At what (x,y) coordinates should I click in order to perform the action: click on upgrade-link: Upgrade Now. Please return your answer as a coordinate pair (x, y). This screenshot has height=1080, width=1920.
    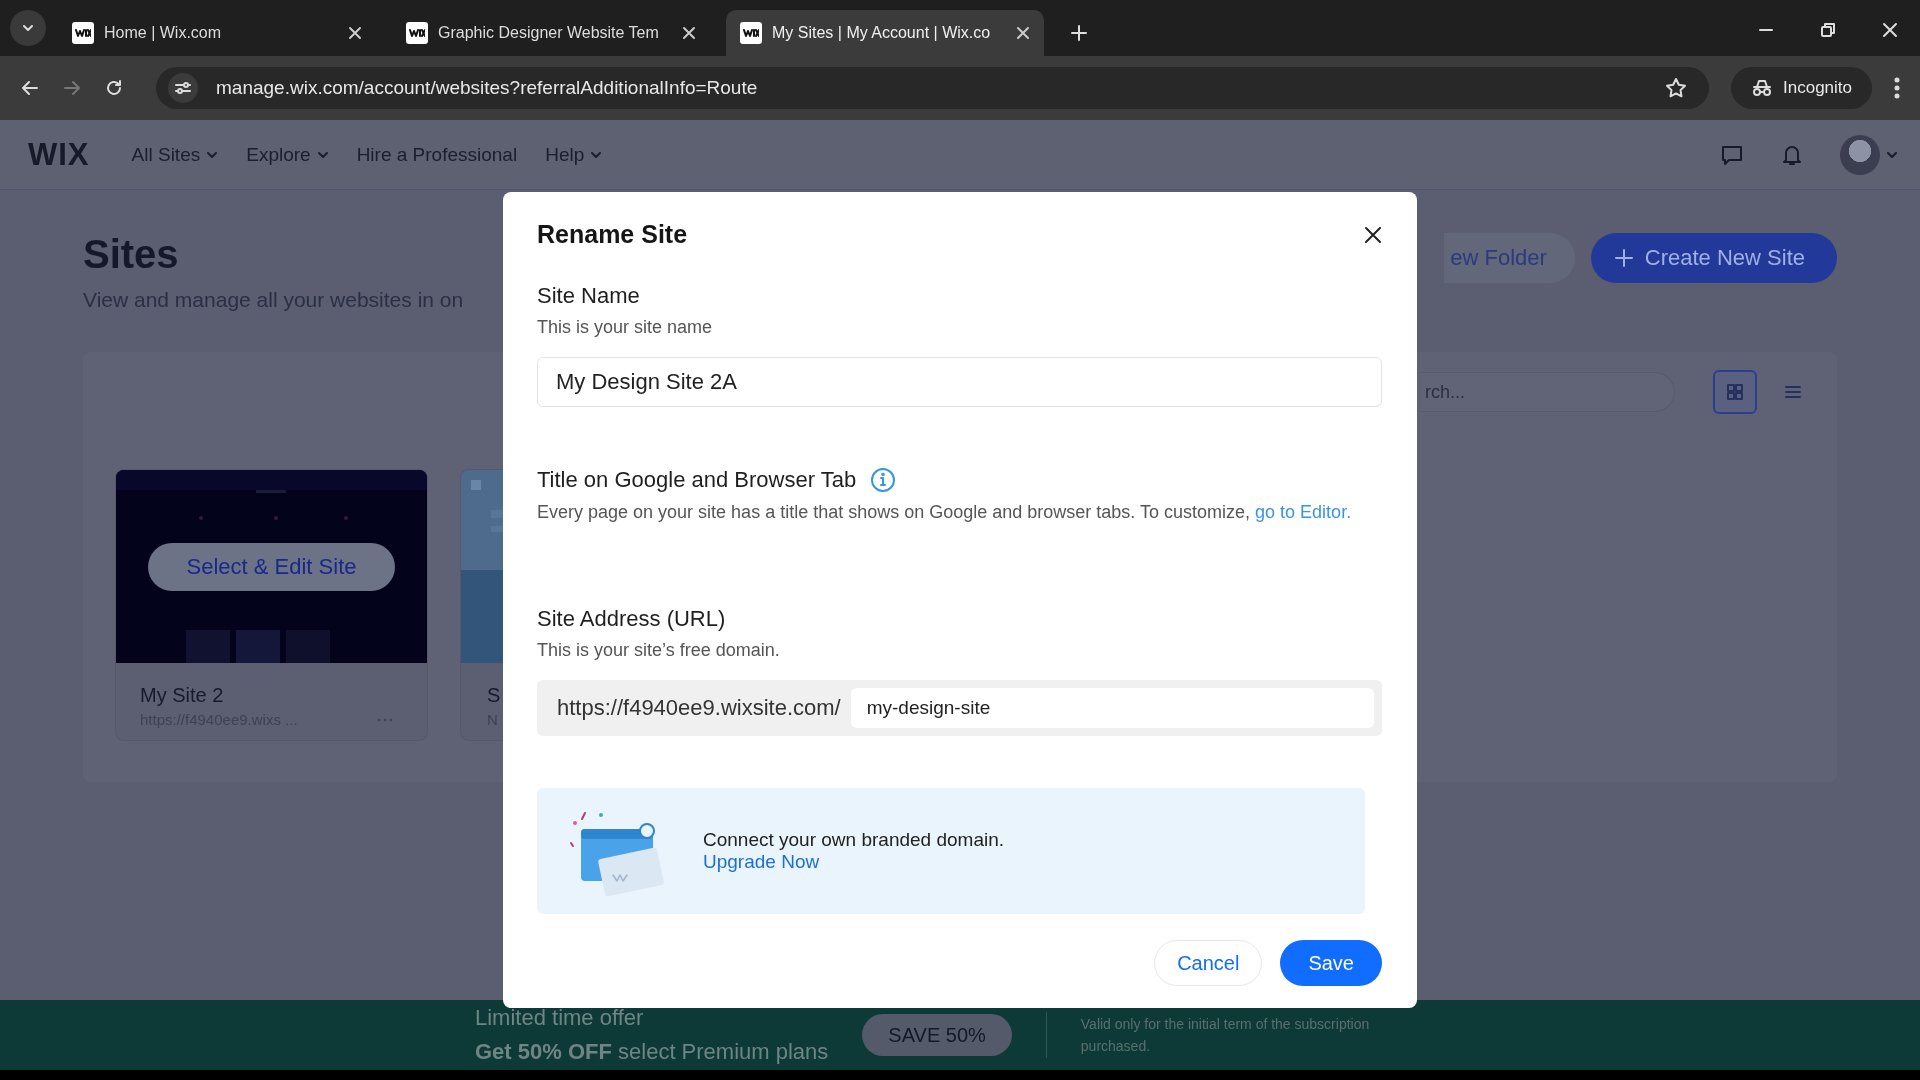
    Looking at the image, I should click on (761, 862).